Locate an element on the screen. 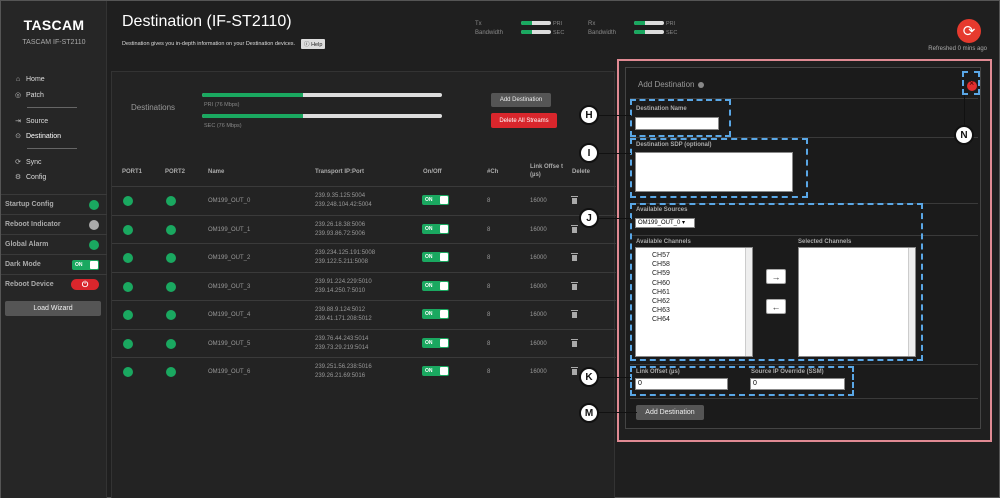 Image resolution: width=1000 pixels, height=498 pixels. stream-name: OM199_OUT_0 is located at coordinates (229, 201).